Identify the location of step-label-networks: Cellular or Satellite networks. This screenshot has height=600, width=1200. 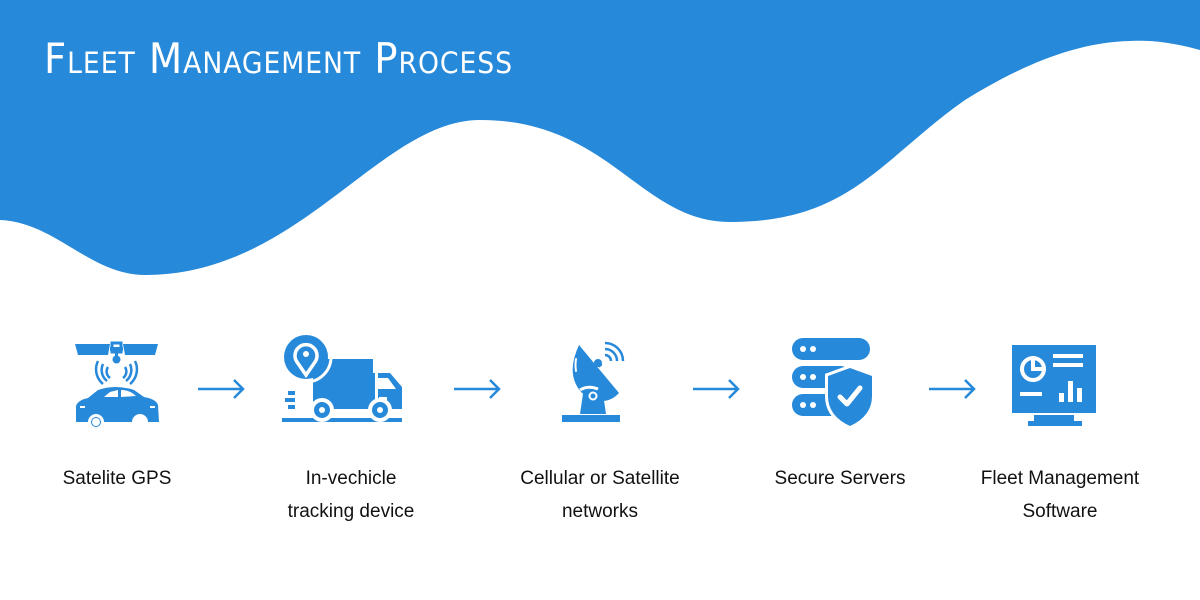
(600, 495).